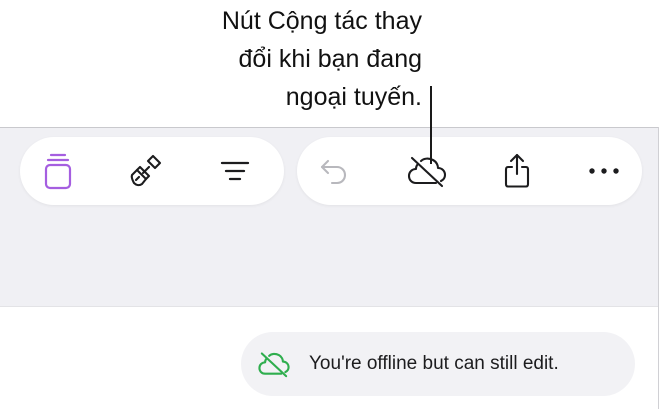 Image resolution: width=659 pixels, height=410 pixels. I want to click on text-format-icon, so click(235, 171).